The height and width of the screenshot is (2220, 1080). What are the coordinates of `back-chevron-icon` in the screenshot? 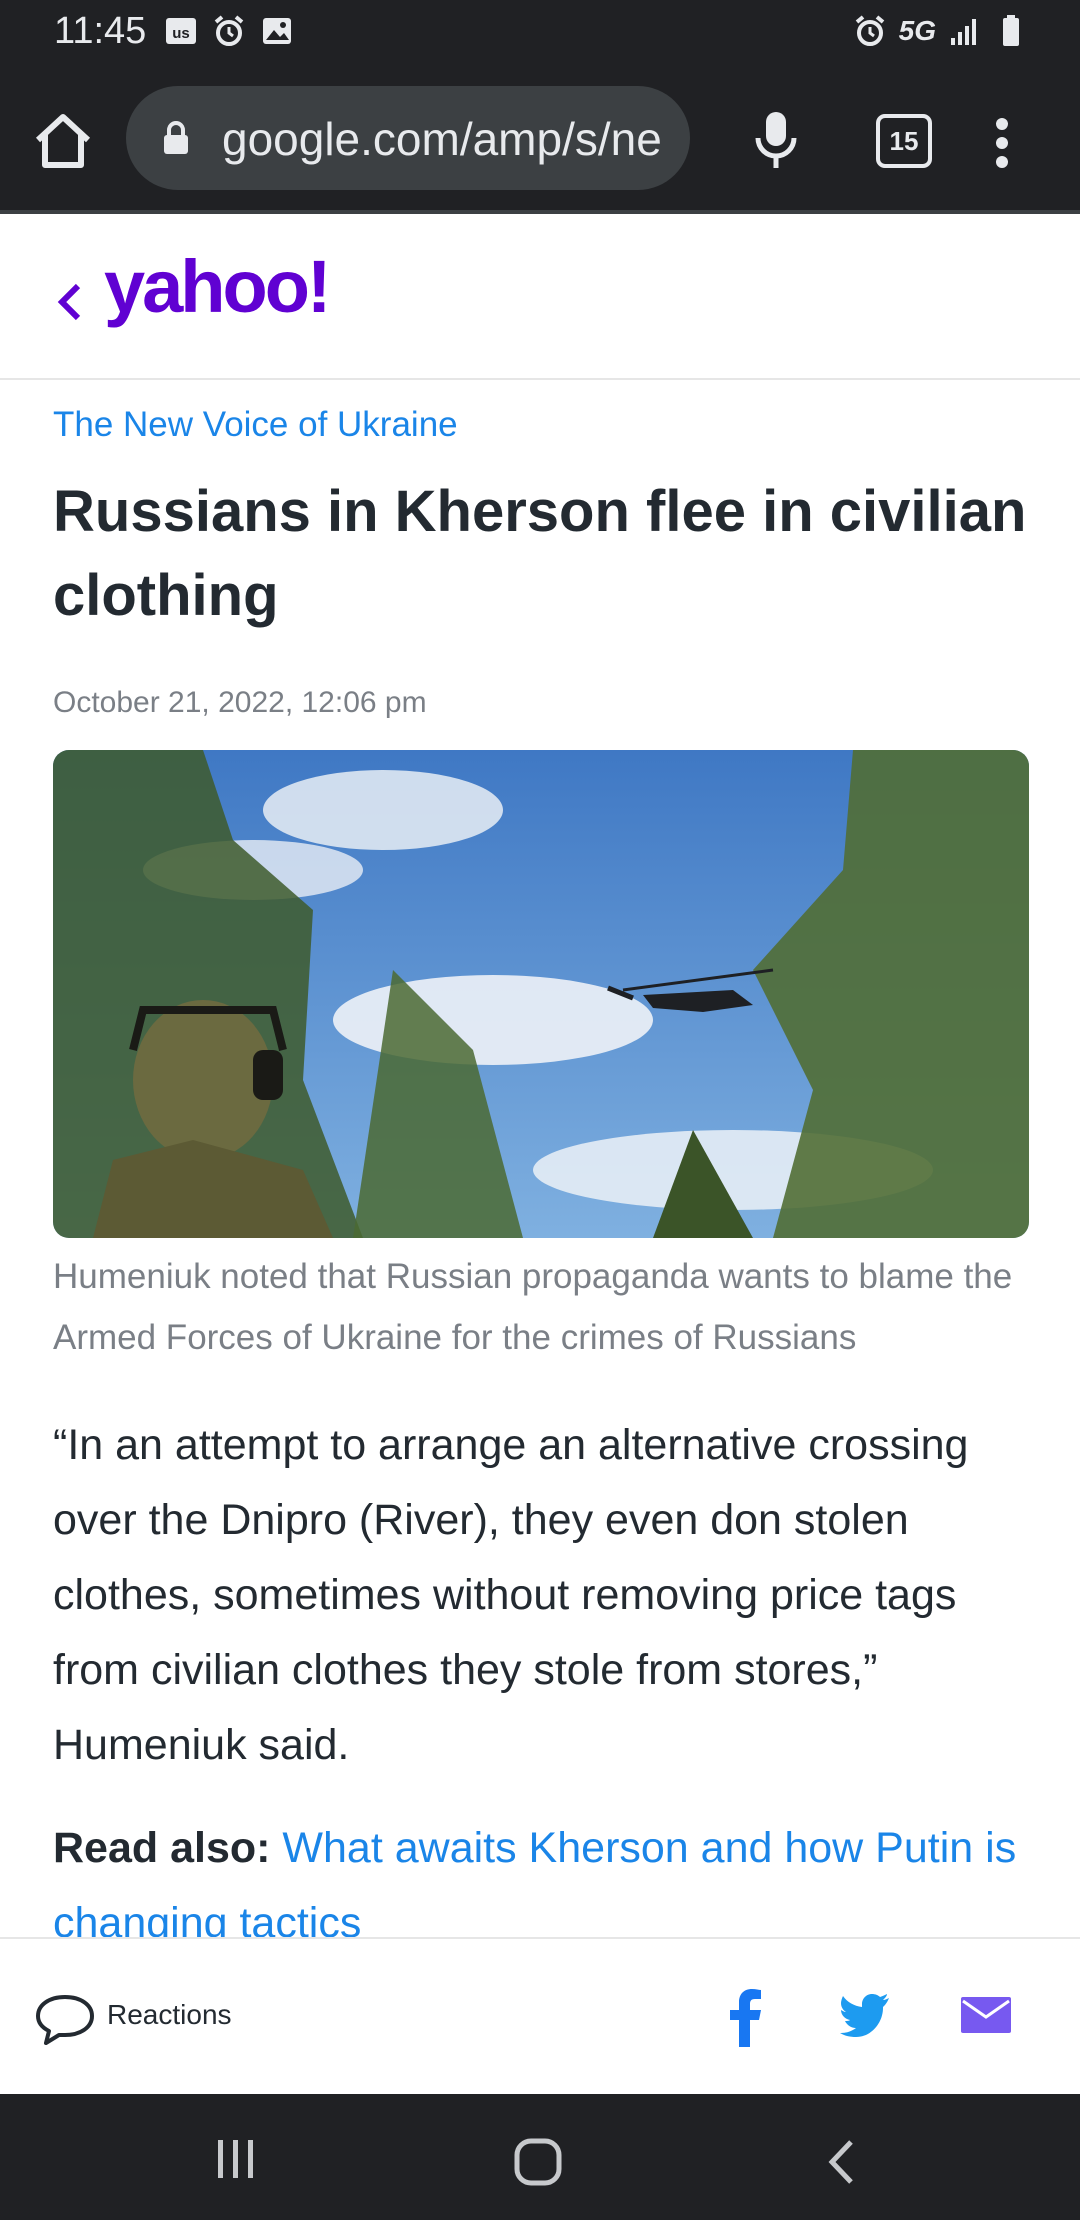 It's located at (69, 302).